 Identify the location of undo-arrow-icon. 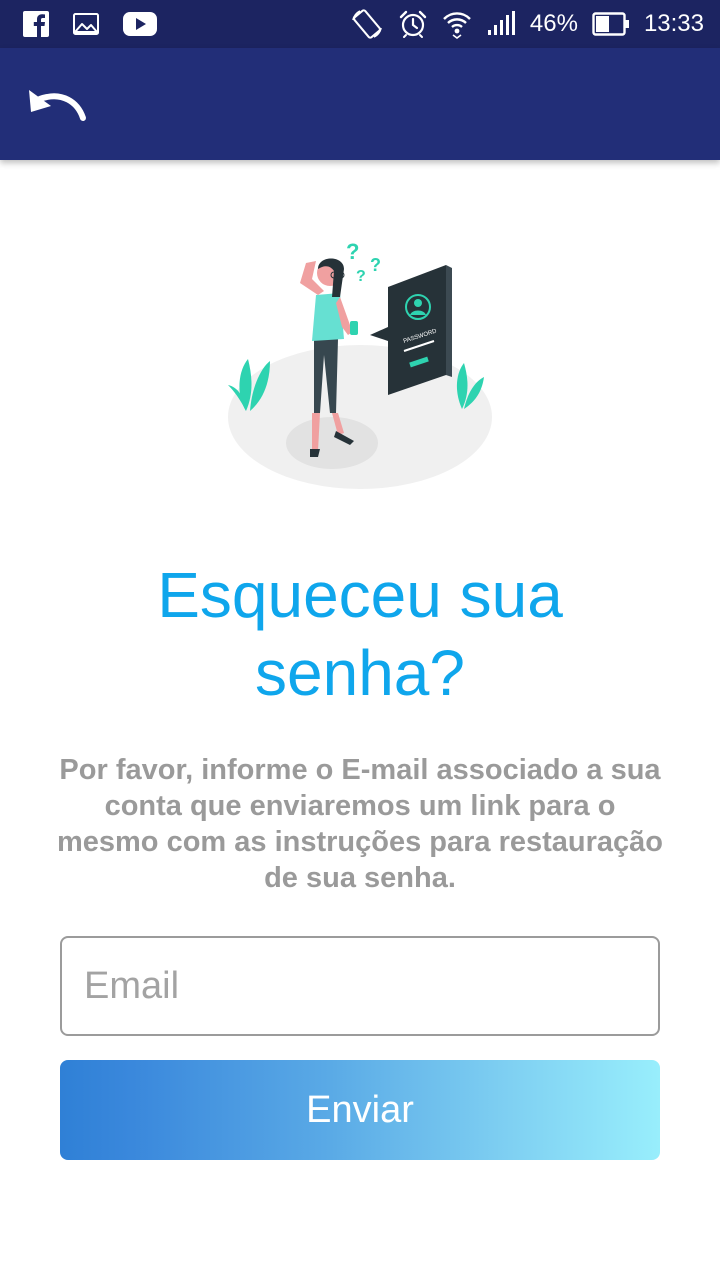
(57, 105).